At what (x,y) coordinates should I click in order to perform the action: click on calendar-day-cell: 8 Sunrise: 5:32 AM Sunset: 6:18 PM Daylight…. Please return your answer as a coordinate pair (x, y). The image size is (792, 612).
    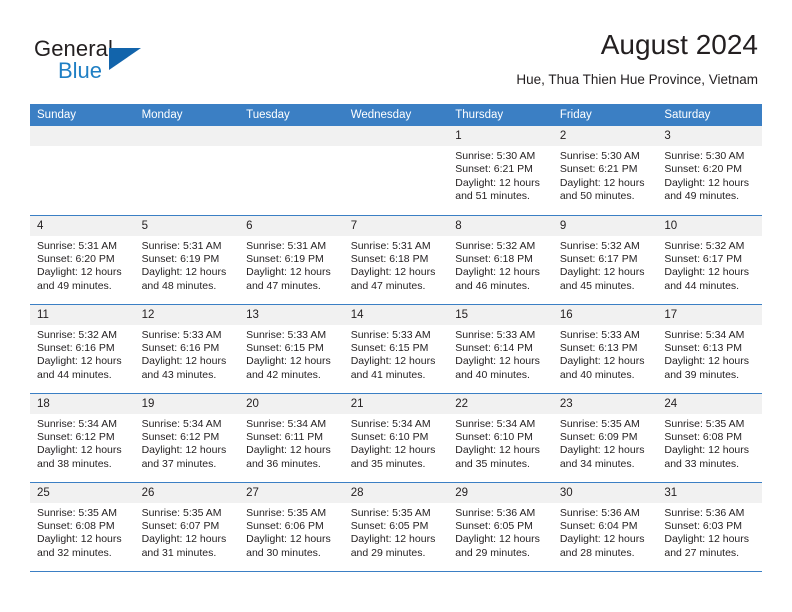
    Looking at the image, I should click on (500, 260).